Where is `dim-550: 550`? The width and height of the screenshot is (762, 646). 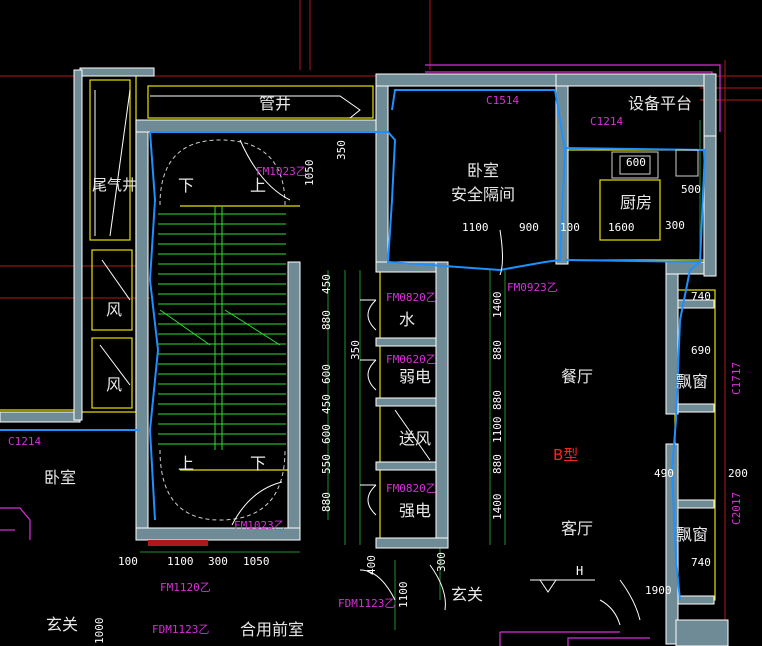
dim-550: 550 is located at coordinates (326, 464).